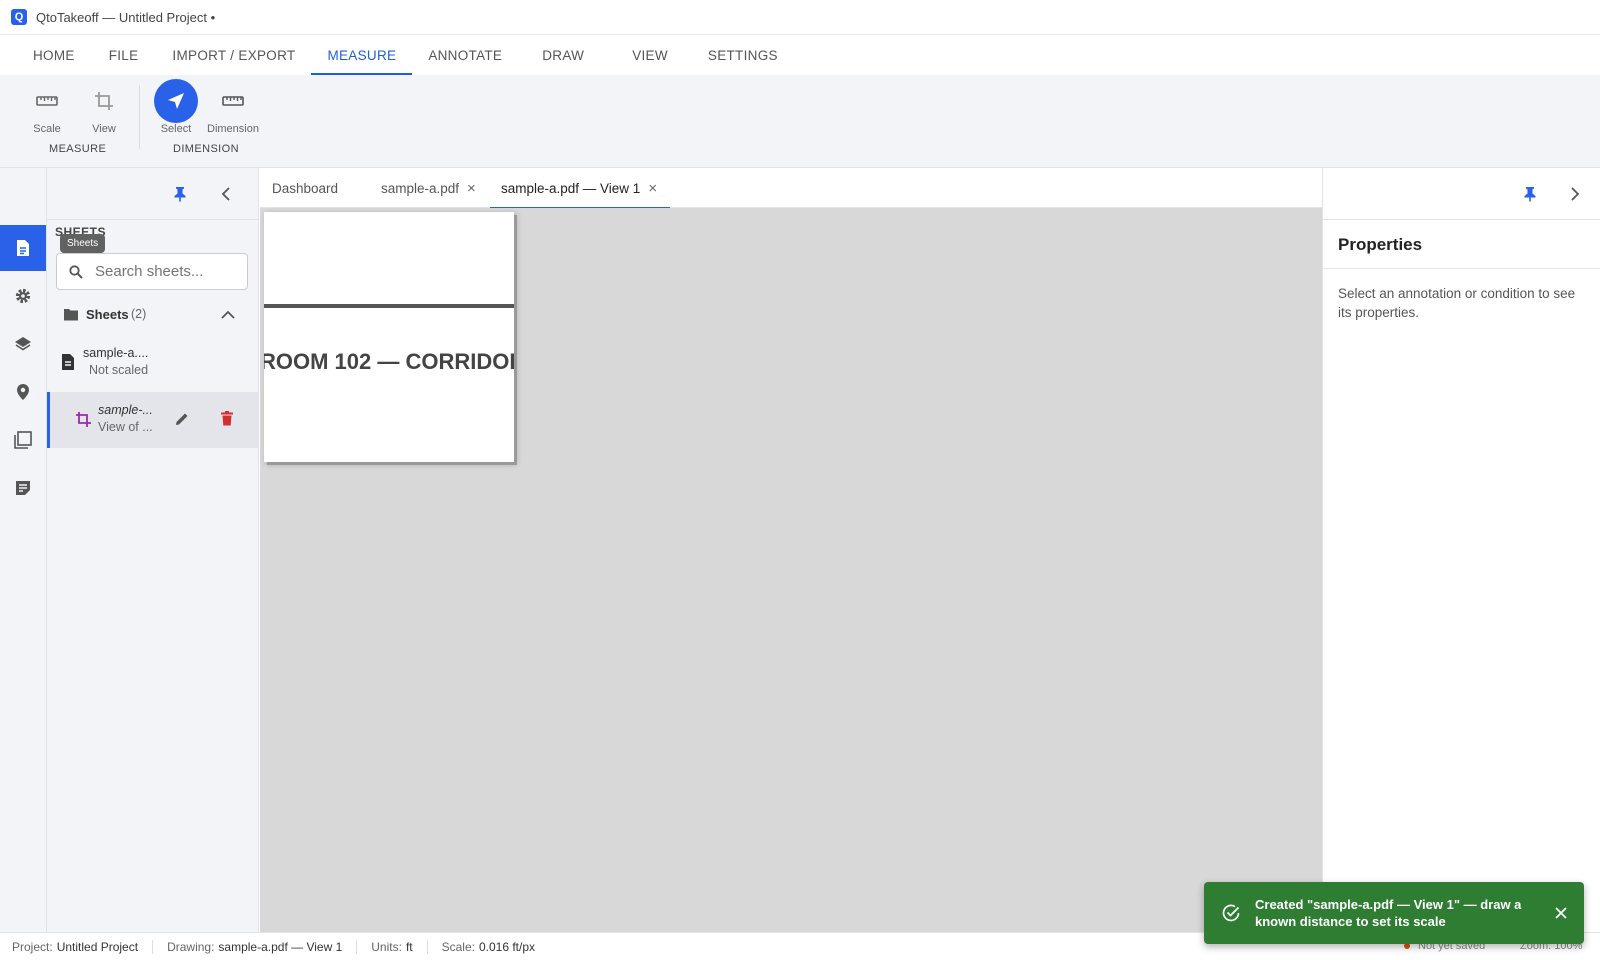  I want to click on rail-settings-button, so click(23, 296).